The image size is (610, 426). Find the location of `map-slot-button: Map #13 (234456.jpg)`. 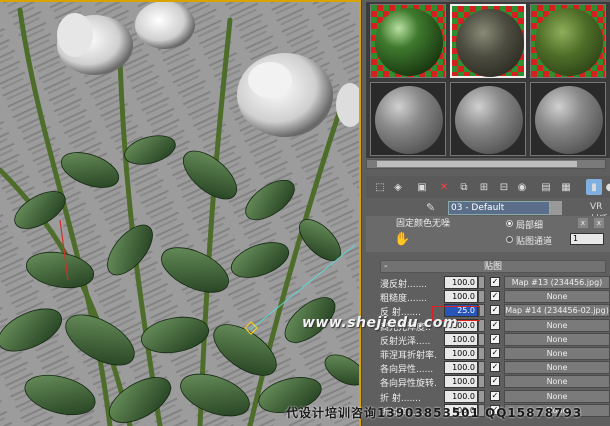

map-slot-button: Map #13 (234456.jpg) is located at coordinates (557, 282).